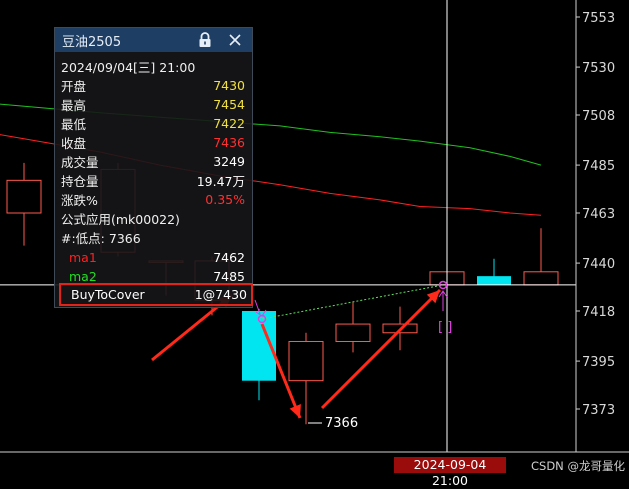 This screenshot has height=489, width=629. I want to click on crosshair-datetime: 2024-09-04 21:00, so click(450, 472).